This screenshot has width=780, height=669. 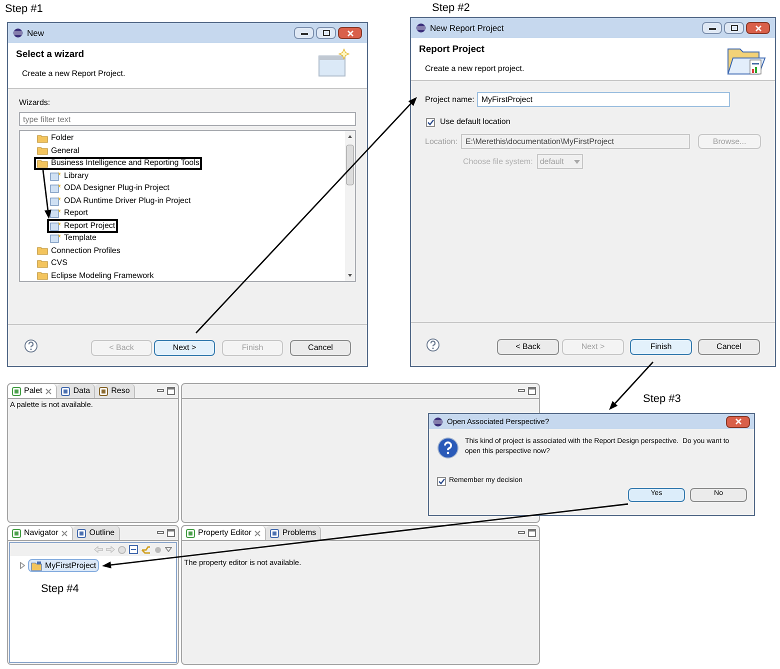 What do you see at coordinates (168, 549) in the screenshot?
I see `view-menu-icon` at bounding box center [168, 549].